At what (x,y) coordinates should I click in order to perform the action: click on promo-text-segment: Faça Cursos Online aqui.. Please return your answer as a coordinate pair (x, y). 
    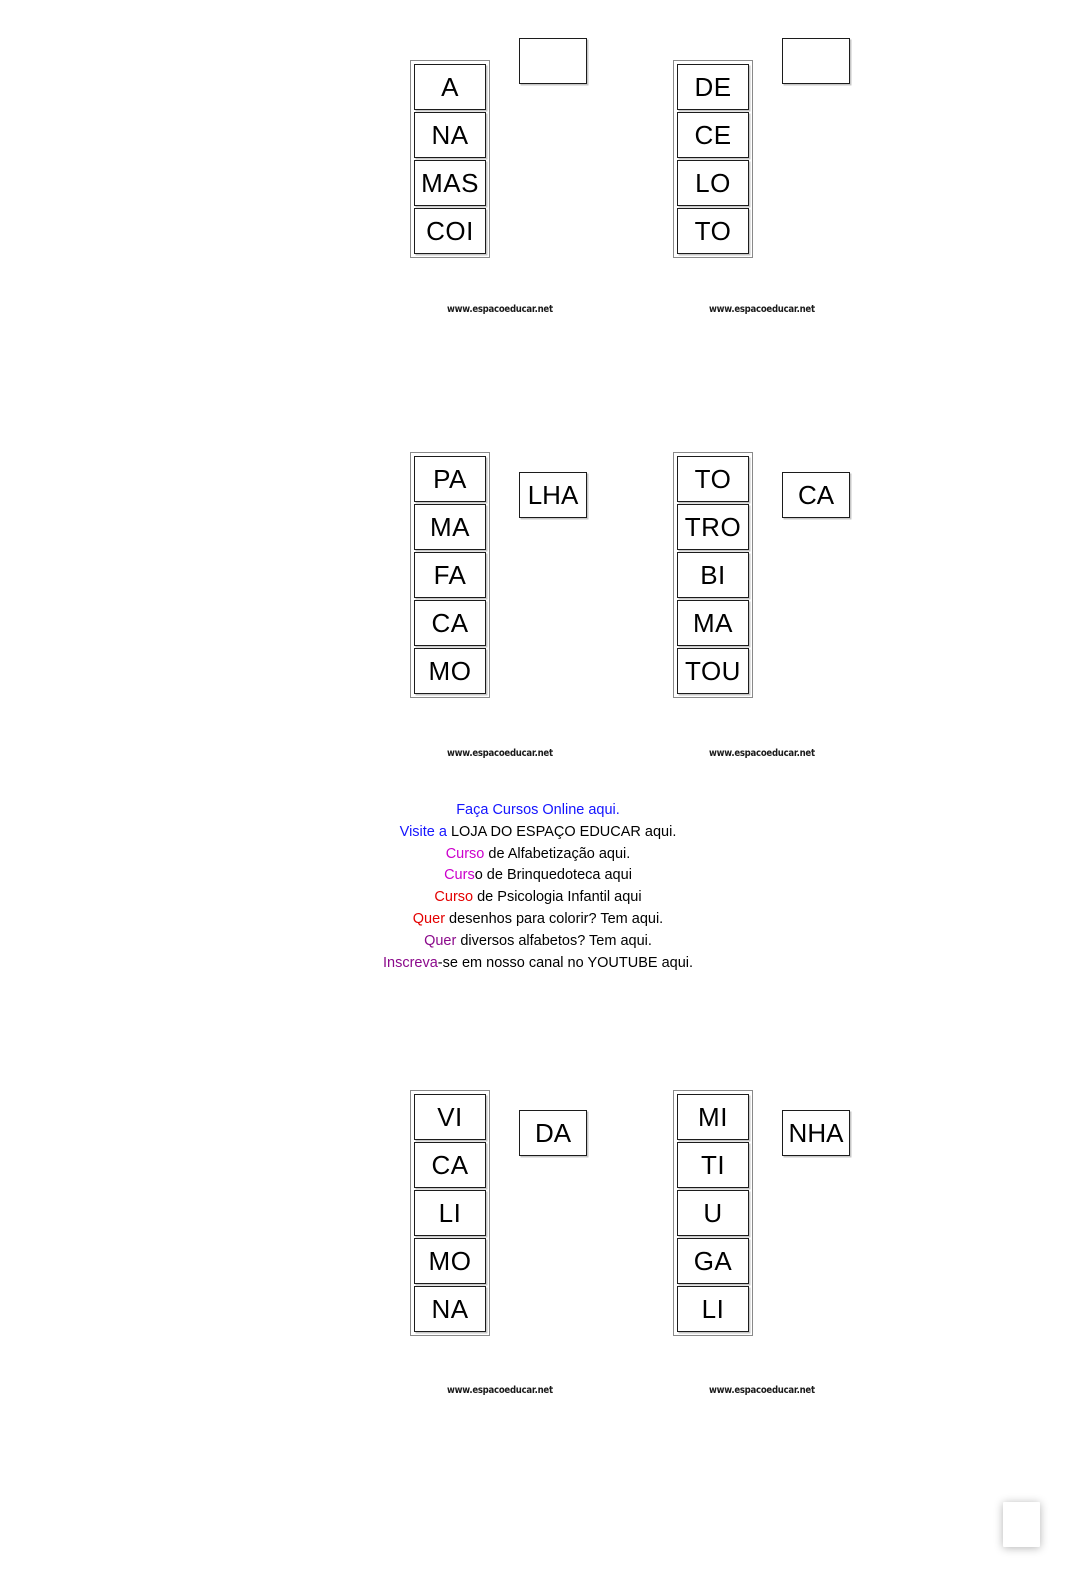
    Looking at the image, I should click on (538, 810).